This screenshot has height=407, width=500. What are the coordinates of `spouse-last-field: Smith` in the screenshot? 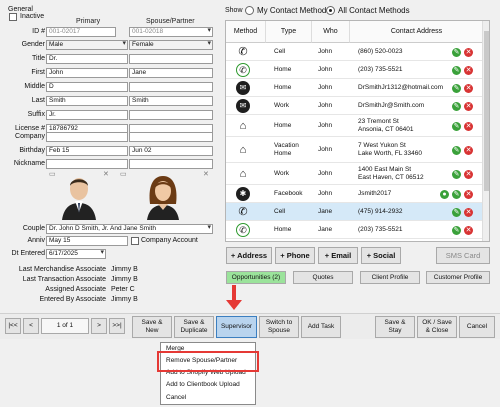 It's located at (171, 101).